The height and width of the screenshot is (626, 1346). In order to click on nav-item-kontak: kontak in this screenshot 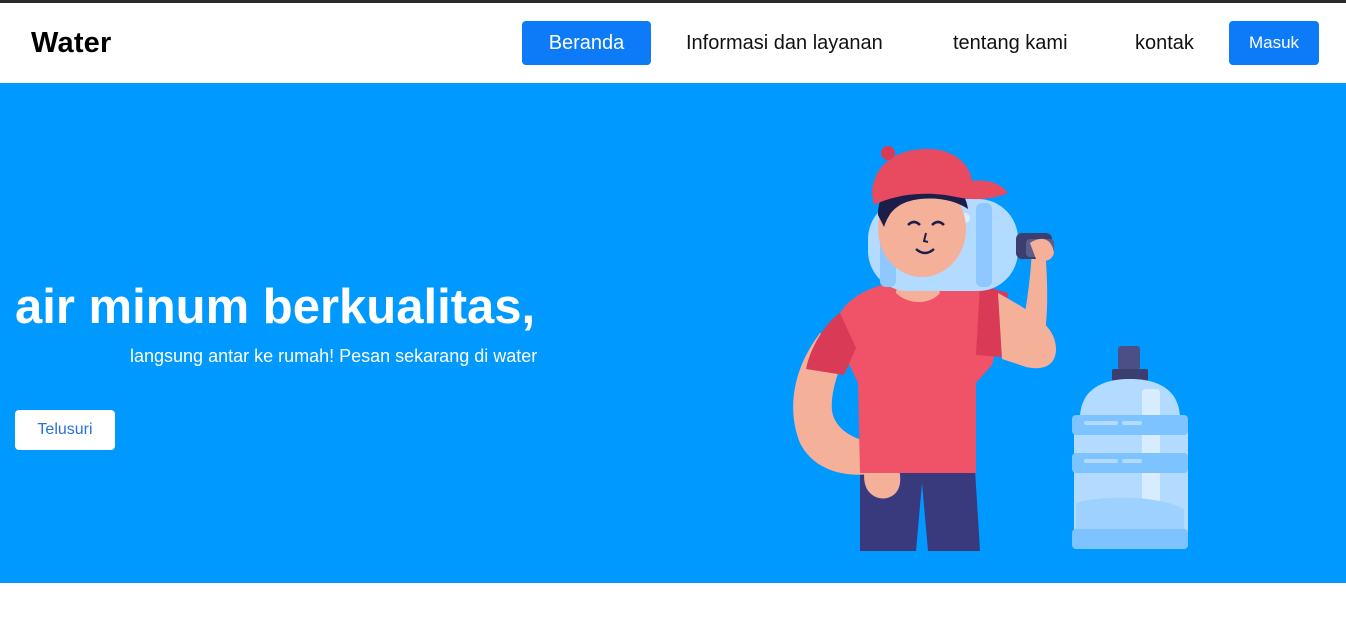, I will do `click(1170, 43)`.